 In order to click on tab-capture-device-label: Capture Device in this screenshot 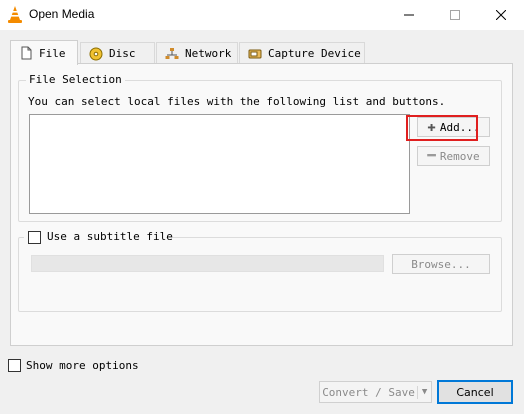, I will do `click(314, 53)`.